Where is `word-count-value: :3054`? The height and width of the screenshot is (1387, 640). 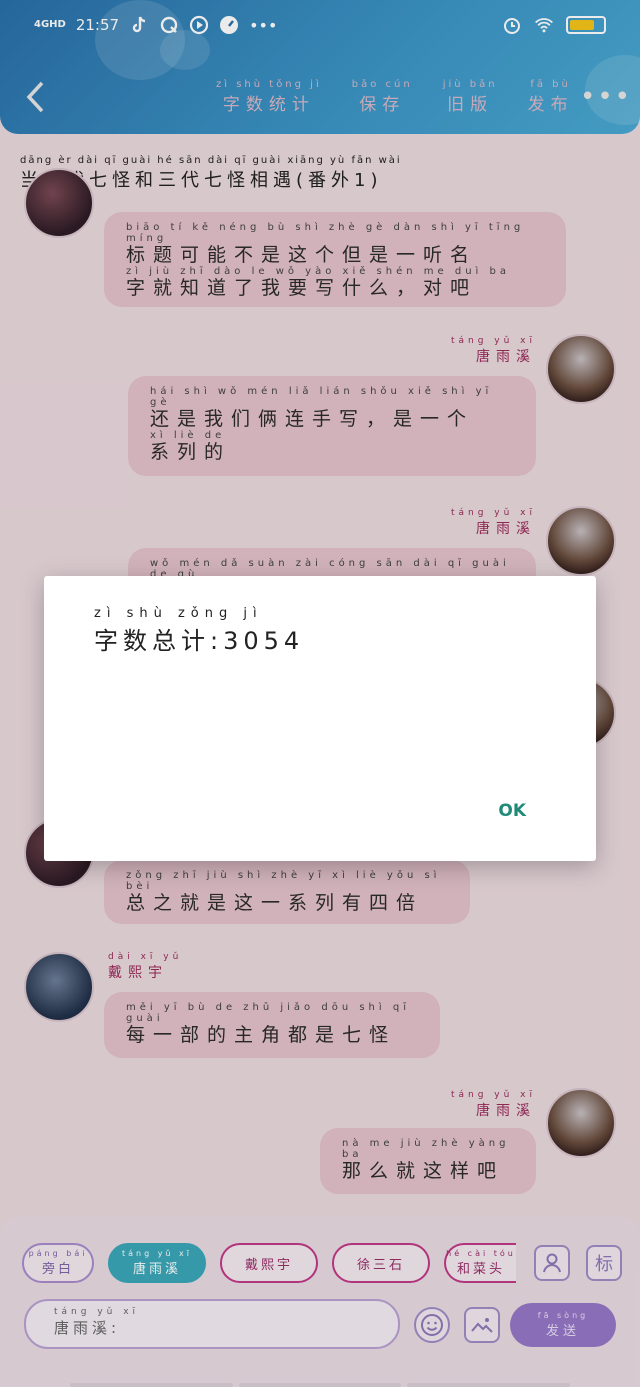 word-count-value: :3054 is located at coordinates (257, 641).